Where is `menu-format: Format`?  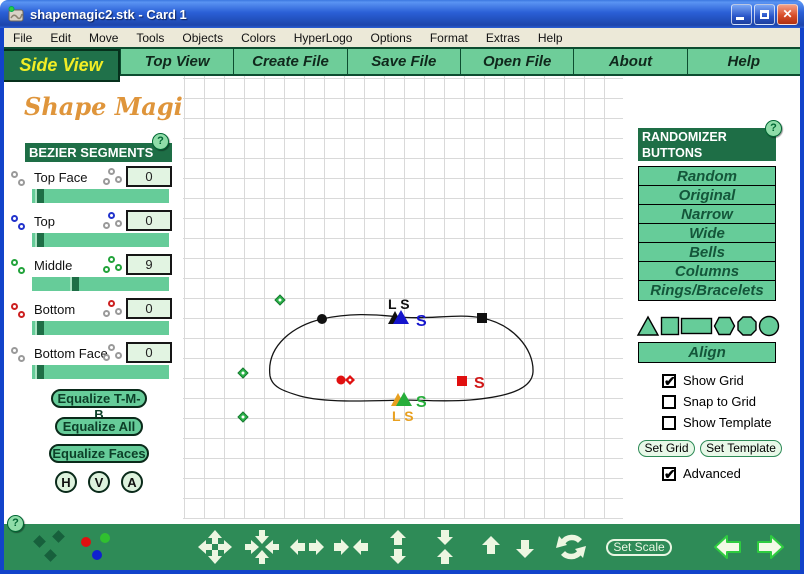 menu-format: Format is located at coordinates (449, 38).